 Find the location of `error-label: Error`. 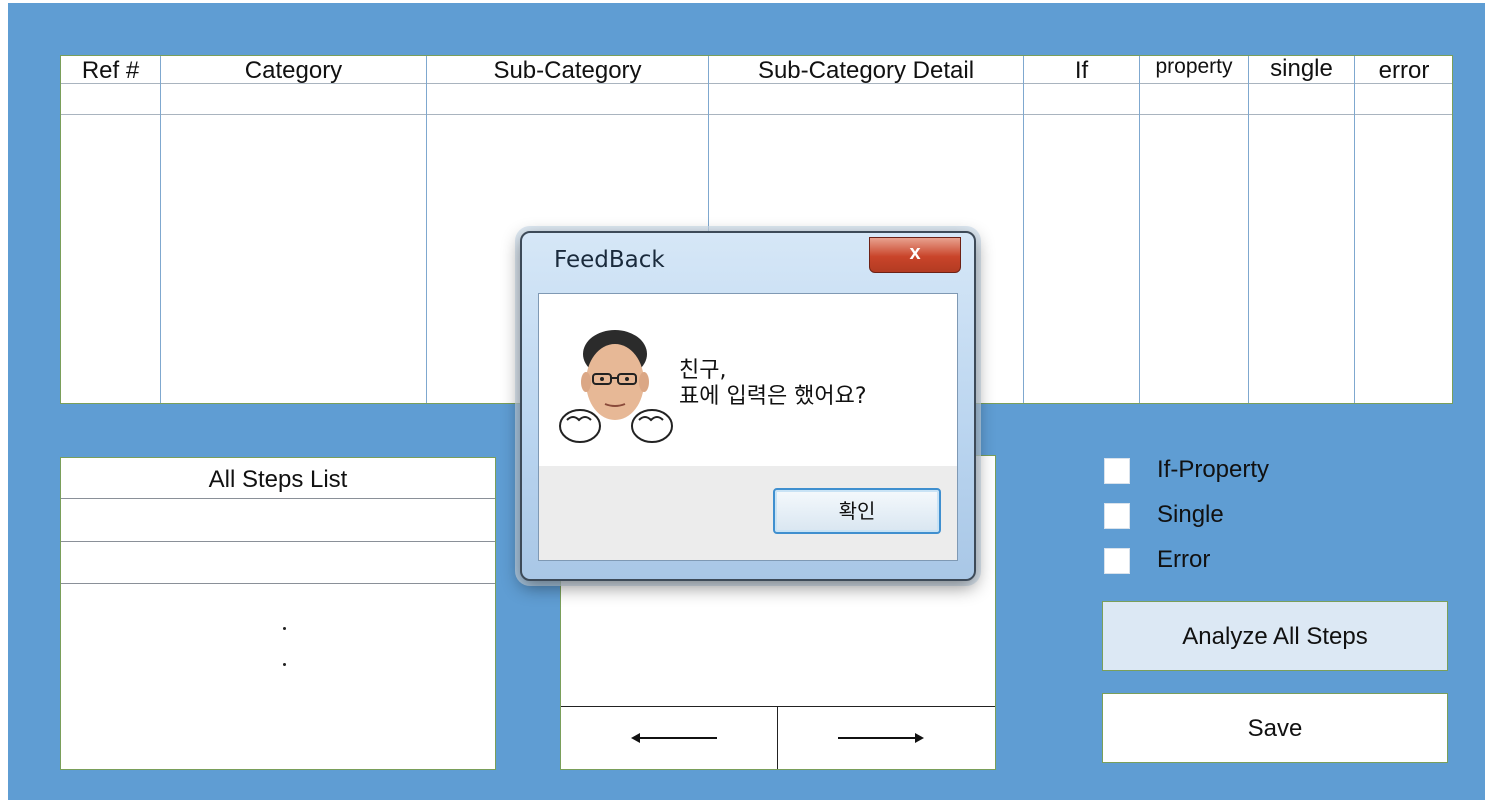

error-label: Error is located at coordinates (1184, 559).